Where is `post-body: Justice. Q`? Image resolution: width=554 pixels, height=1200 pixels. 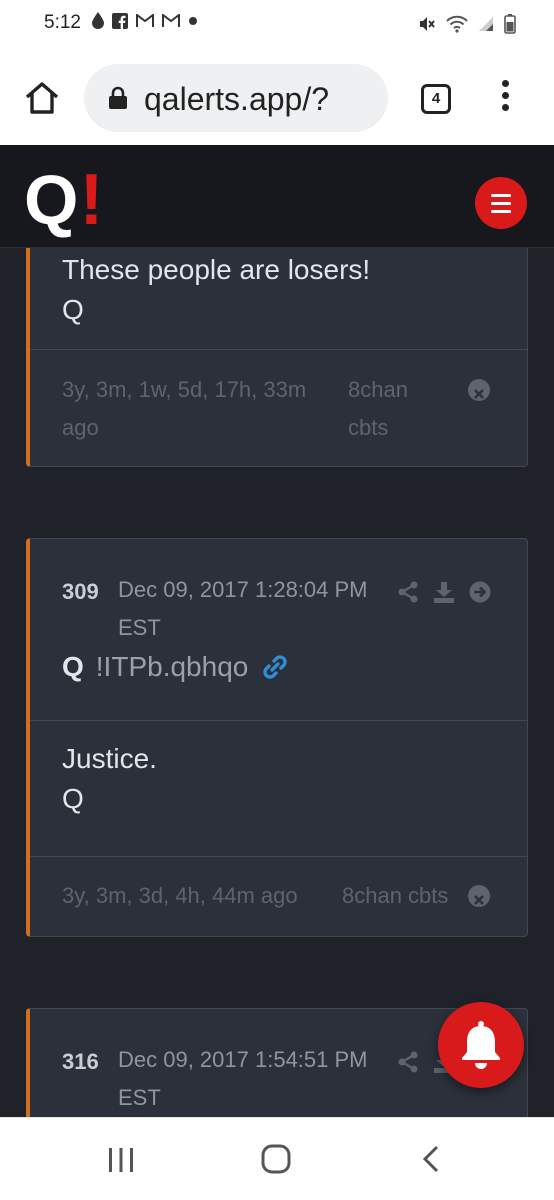
post-body: Justice. Q is located at coordinates (278, 788).